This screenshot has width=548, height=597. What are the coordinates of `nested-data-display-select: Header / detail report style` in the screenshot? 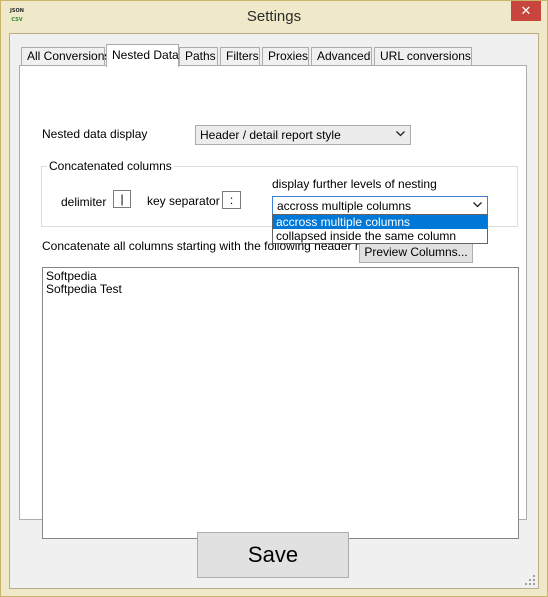 It's located at (303, 135).